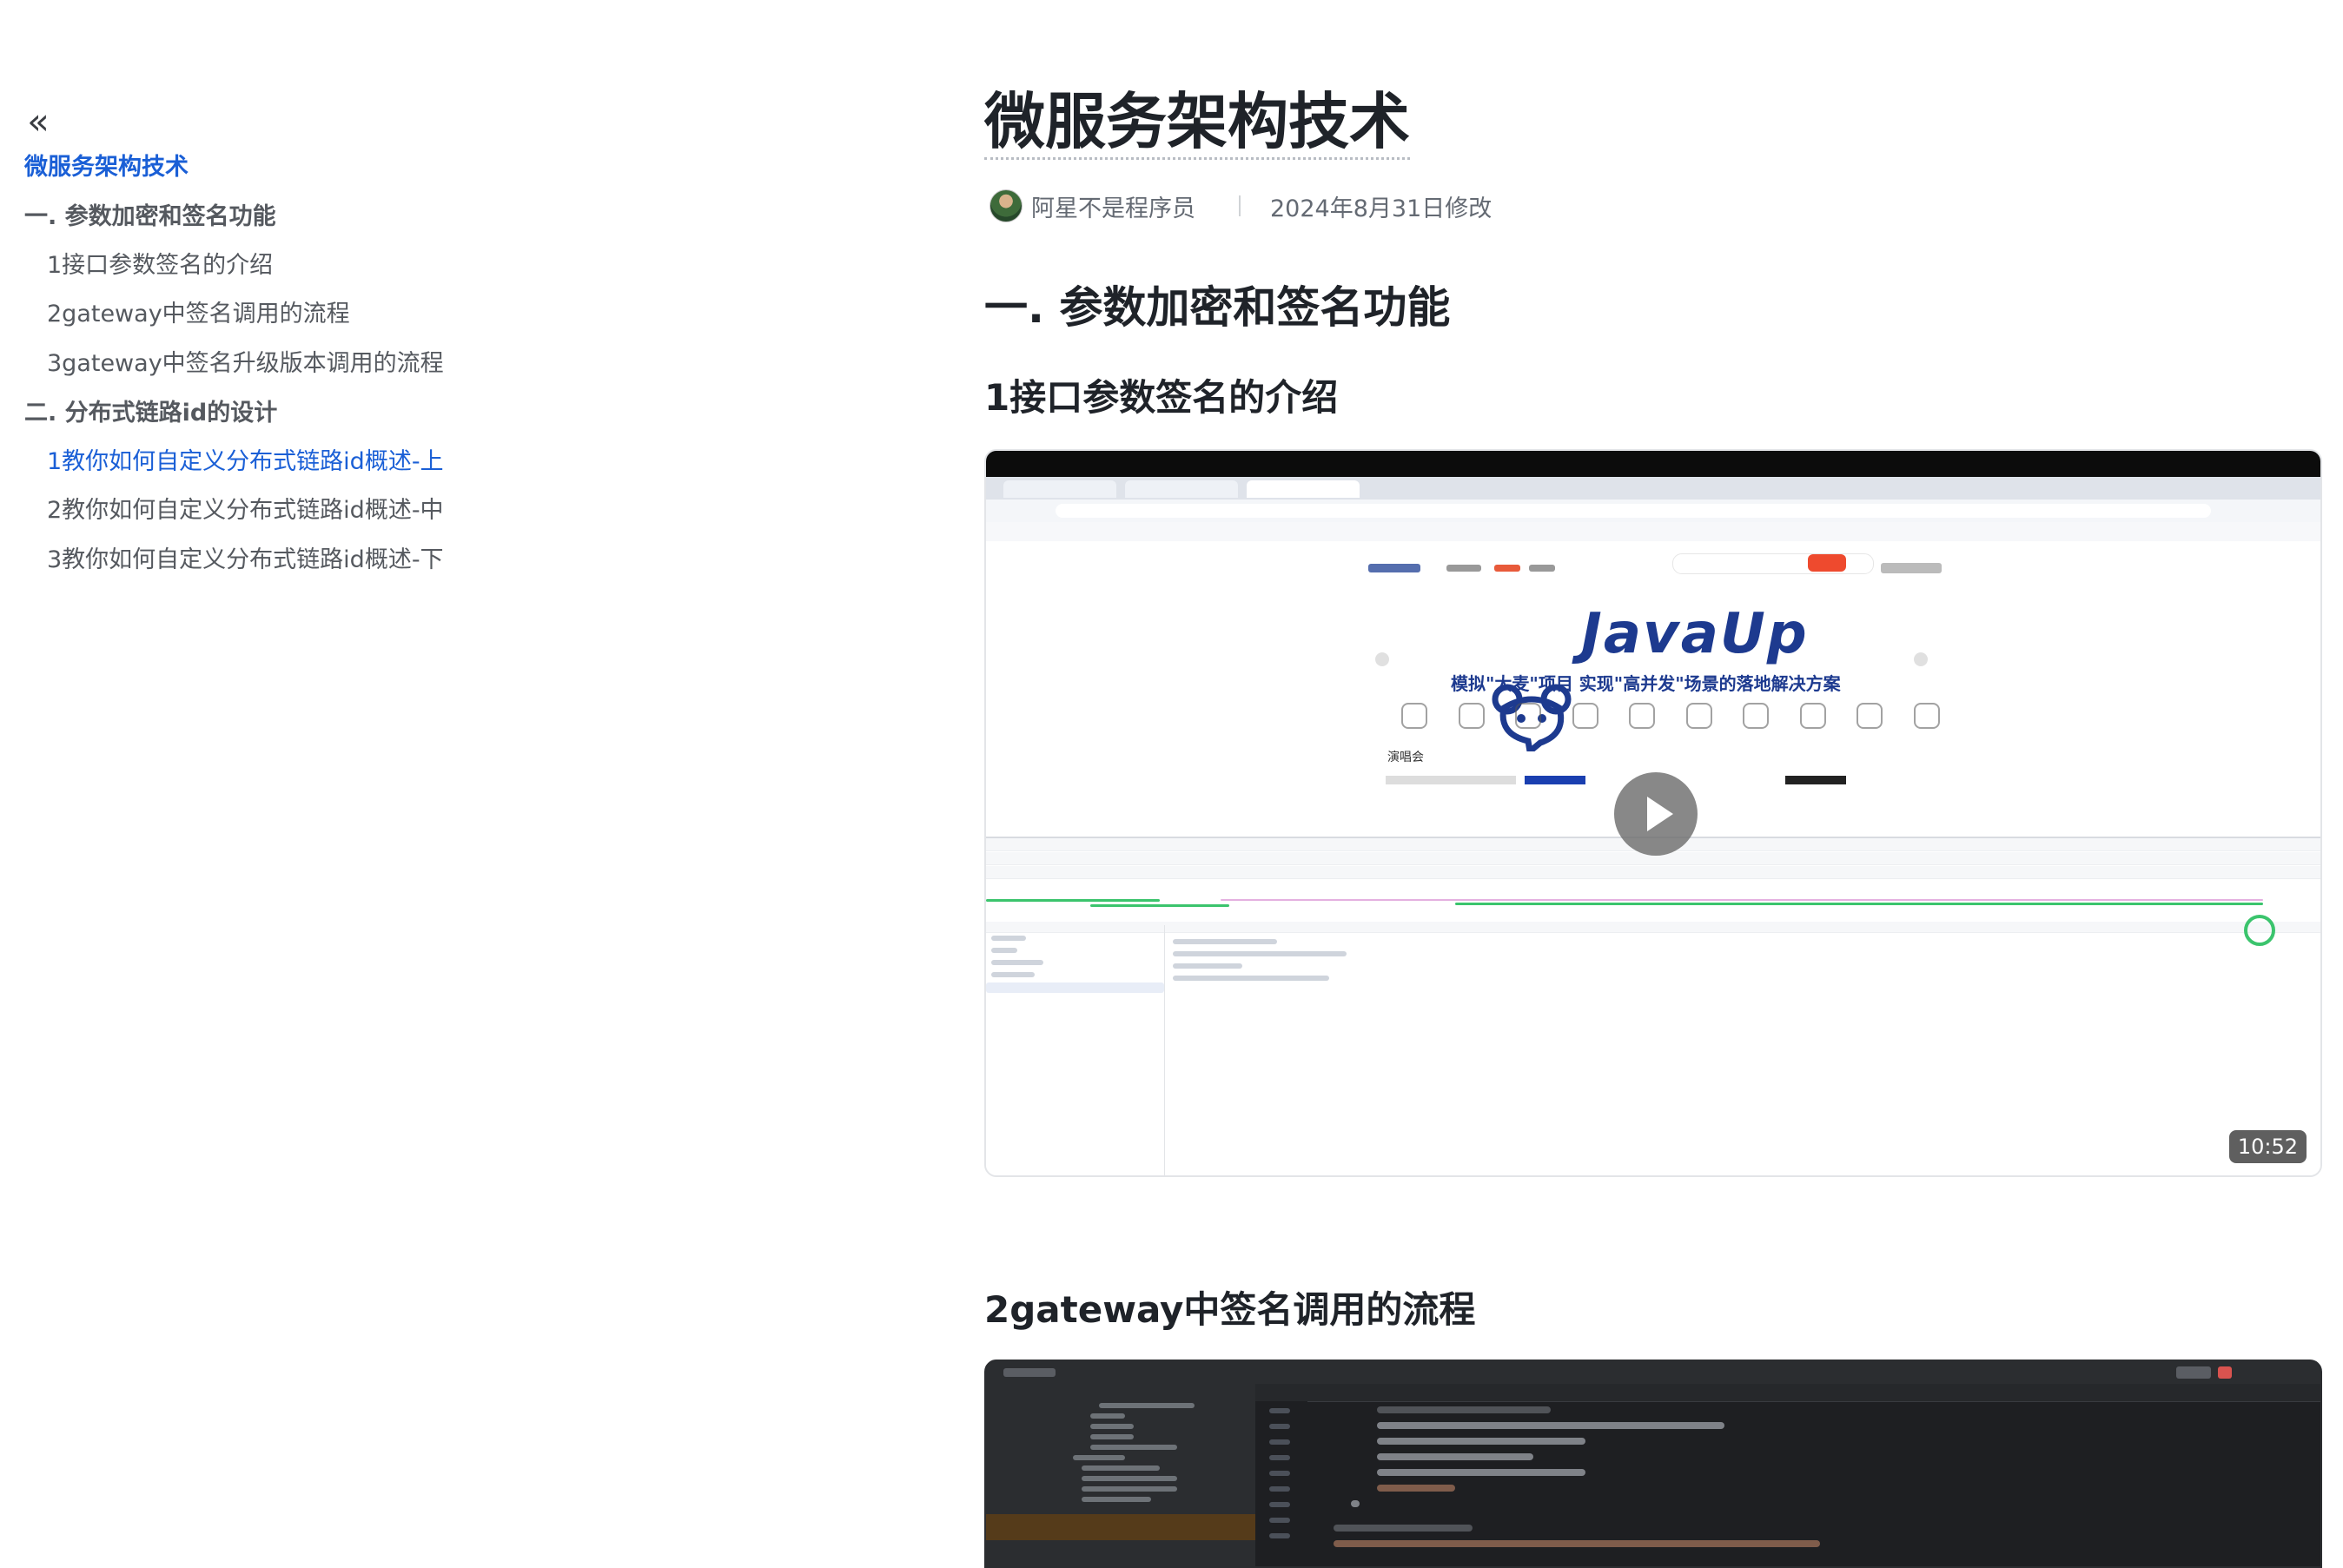 This screenshot has height=1568, width=2343. Describe the element at coordinates (151, 413) in the screenshot. I see `toc-item-section-2: 二. 分布式链路id的设计` at that location.